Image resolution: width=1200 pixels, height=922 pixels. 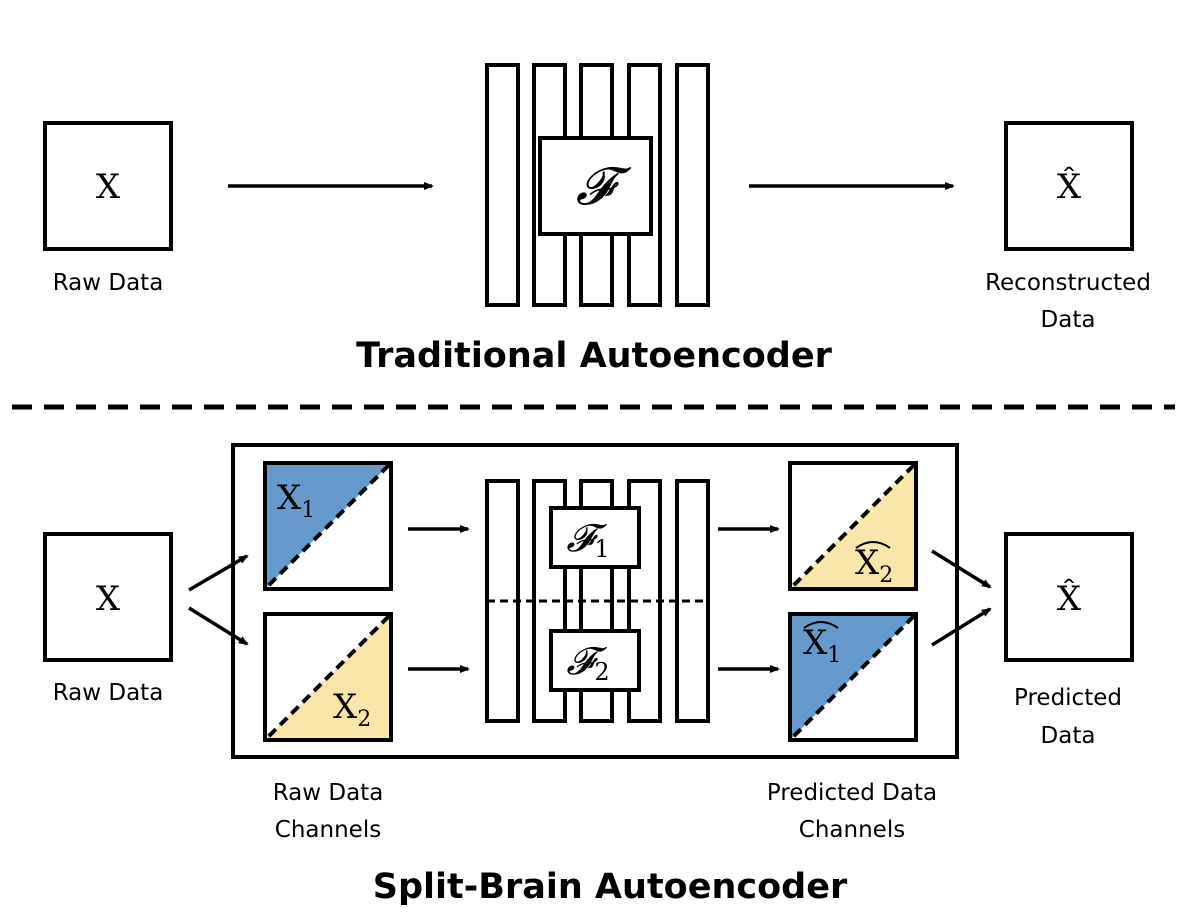 I want to click on split-network: 𝓕1 𝓕2, so click(x=597, y=601).